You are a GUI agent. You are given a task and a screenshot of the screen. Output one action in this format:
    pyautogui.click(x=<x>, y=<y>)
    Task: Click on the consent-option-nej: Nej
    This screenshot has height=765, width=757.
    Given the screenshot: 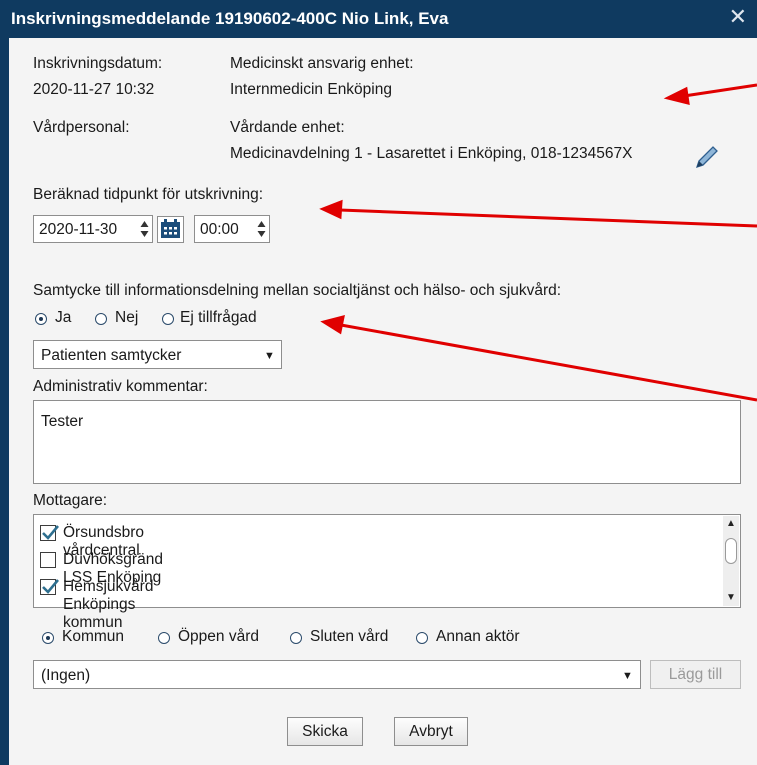 What is the action you would take?
    pyautogui.click(x=127, y=317)
    